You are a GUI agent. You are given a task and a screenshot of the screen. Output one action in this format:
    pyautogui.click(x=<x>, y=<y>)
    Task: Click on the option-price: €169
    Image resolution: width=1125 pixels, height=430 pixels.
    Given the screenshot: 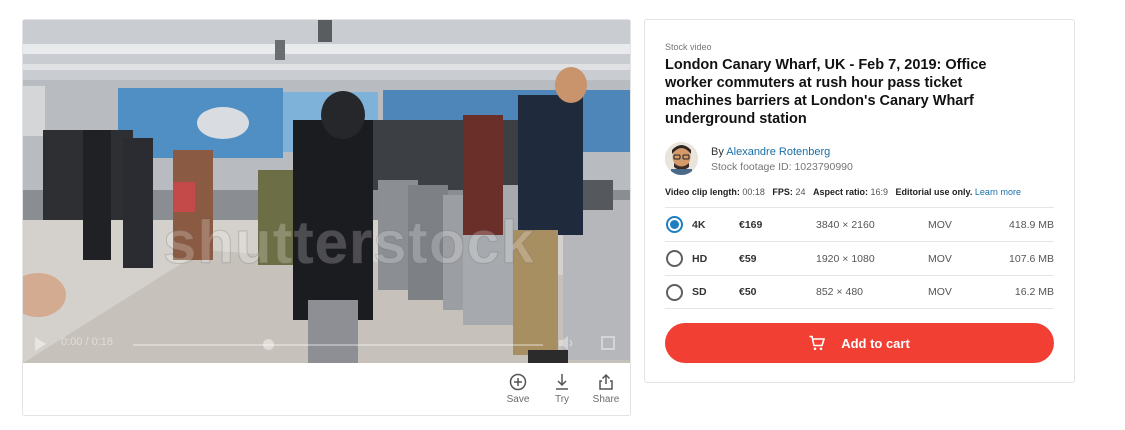 What is the action you would take?
    pyautogui.click(x=751, y=224)
    